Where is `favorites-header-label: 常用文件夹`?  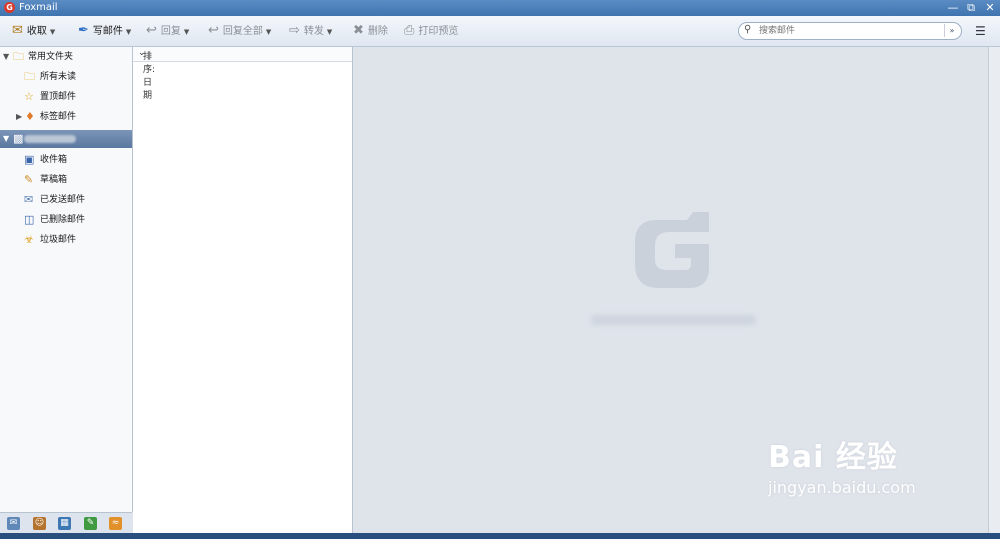 favorites-header-label: 常用文件夹 is located at coordinates (51, 57).